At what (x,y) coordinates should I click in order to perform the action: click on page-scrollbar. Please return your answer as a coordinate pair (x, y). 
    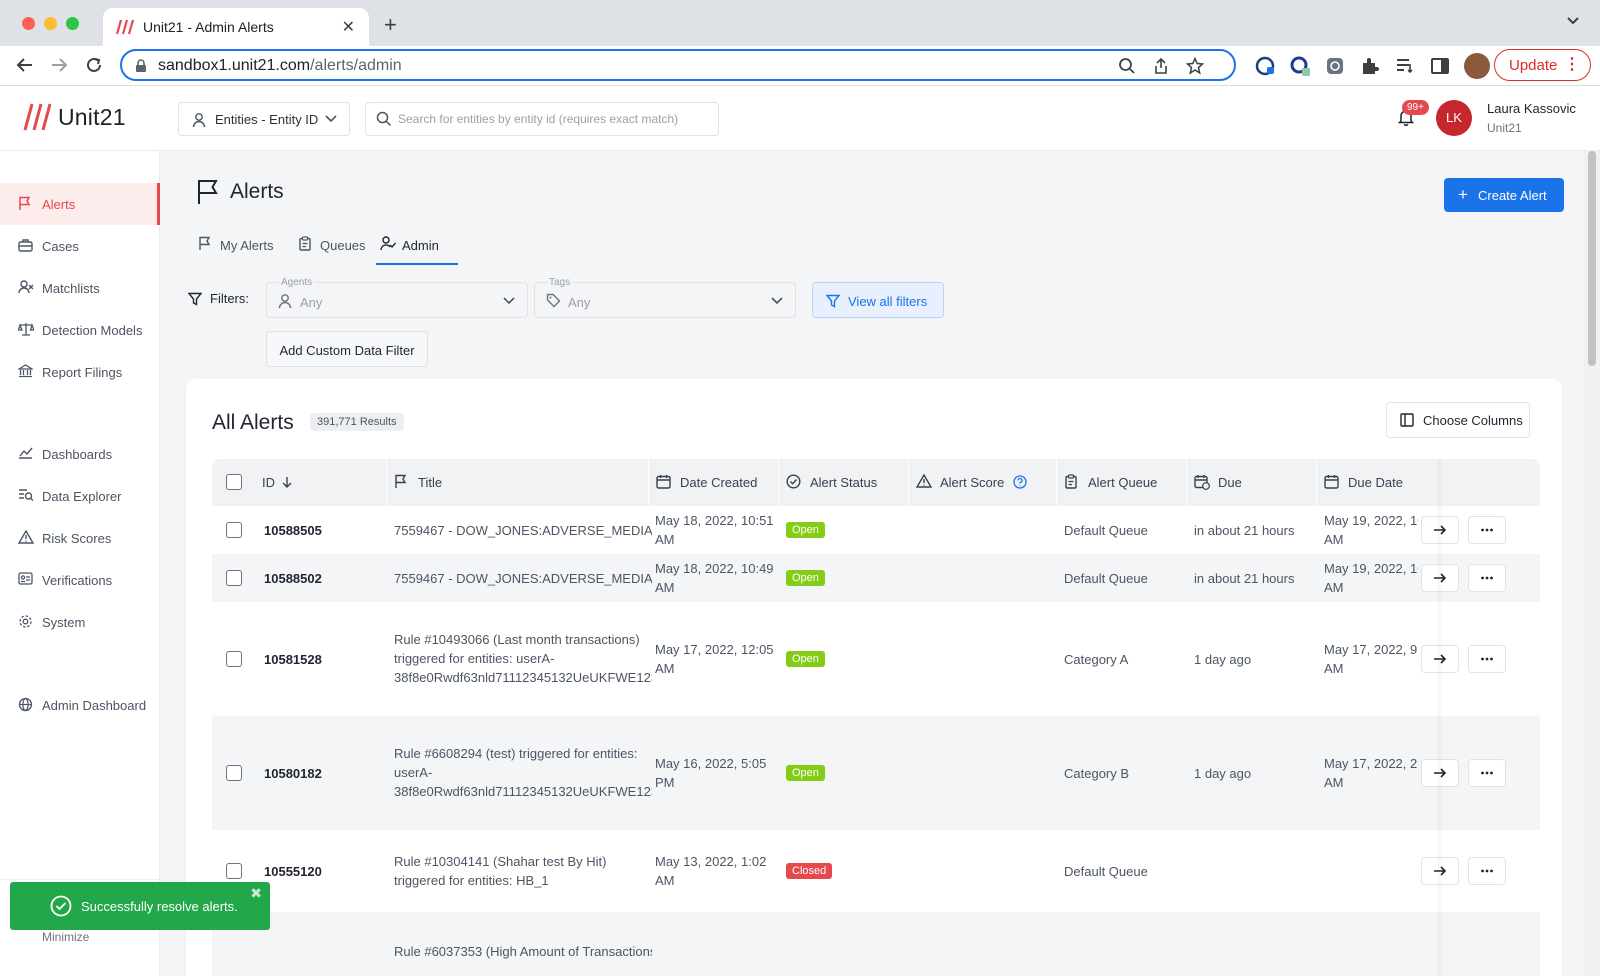
    Looking at the image, I should click on (1592, 563).